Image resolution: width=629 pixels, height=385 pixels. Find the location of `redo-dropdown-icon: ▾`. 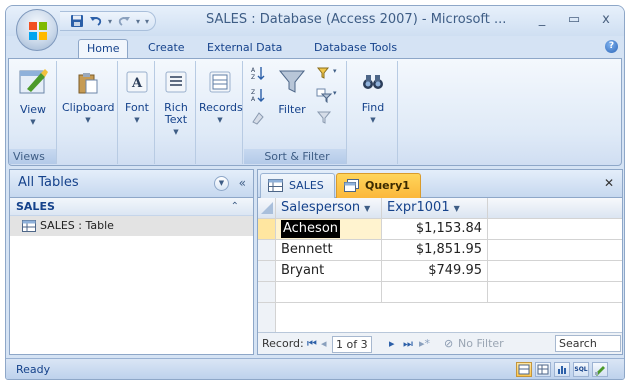

redo-dropdown-icon: ▾ is located at coordinates (138, 21).